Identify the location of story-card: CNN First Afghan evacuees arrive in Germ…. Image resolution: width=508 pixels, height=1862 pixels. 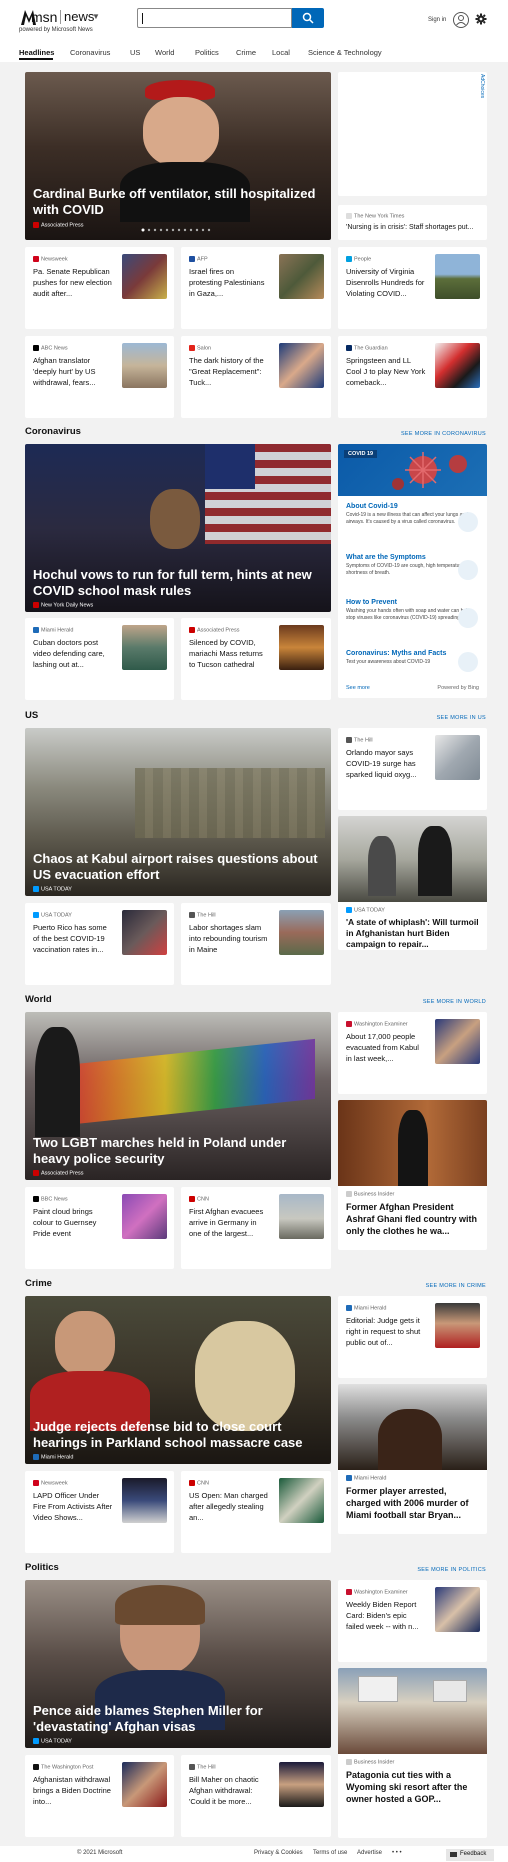
(256, 1228).